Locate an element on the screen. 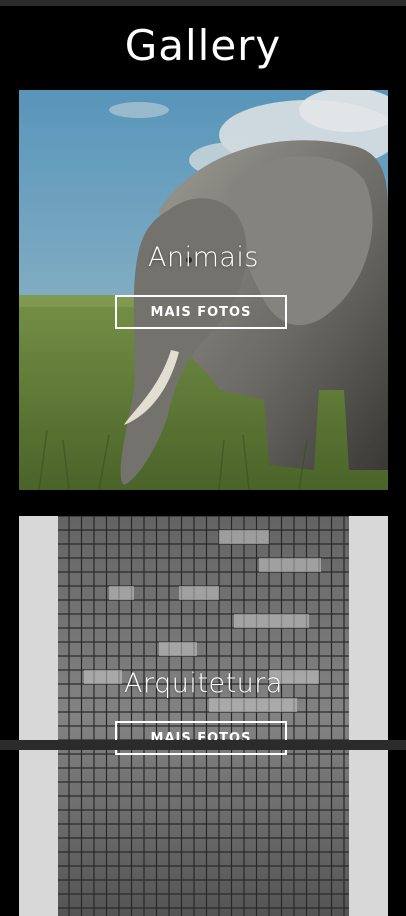  card-title: Arquitetura is located at coordinates (203, 683).